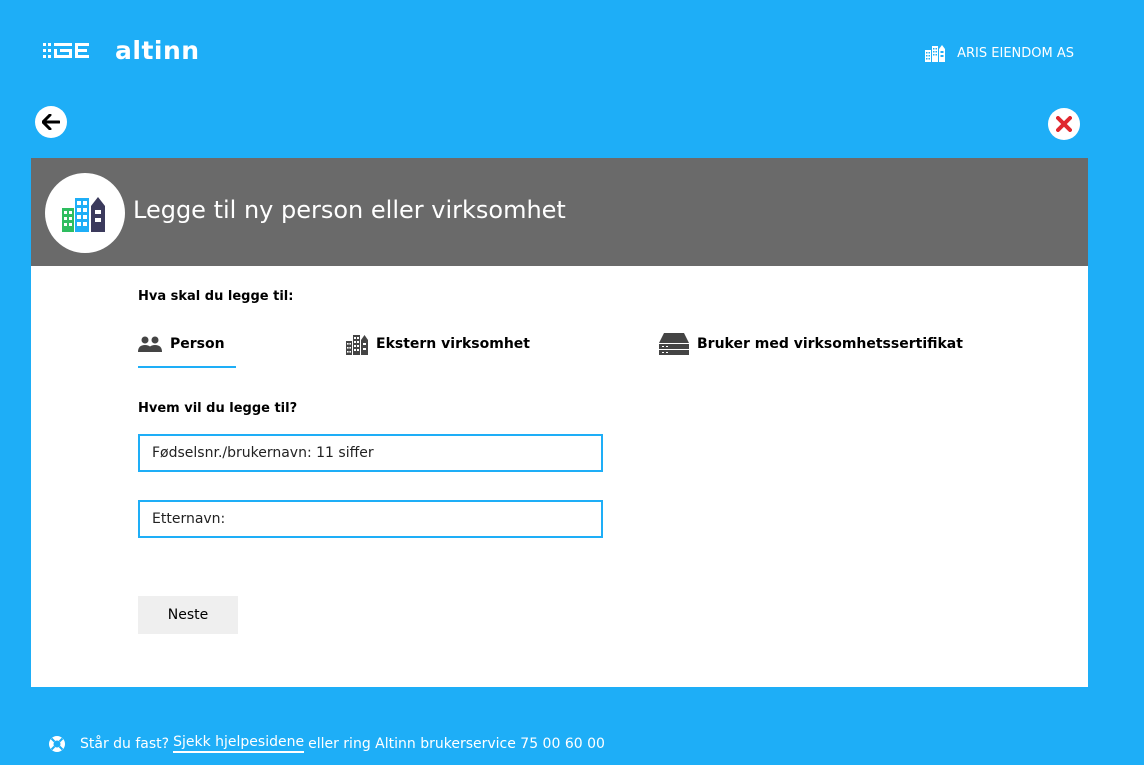  I want to click on altinn-logo: altinn, so click(121, 50).